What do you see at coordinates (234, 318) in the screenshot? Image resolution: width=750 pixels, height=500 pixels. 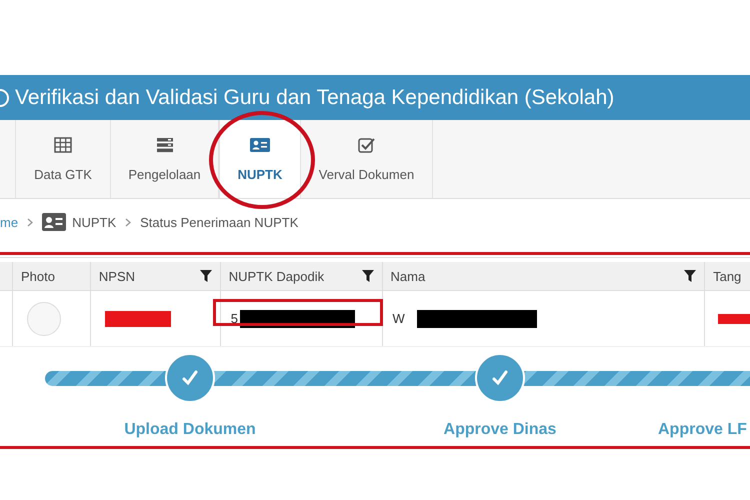 I see `table-cell: 5` at bounding box center [234, 318].